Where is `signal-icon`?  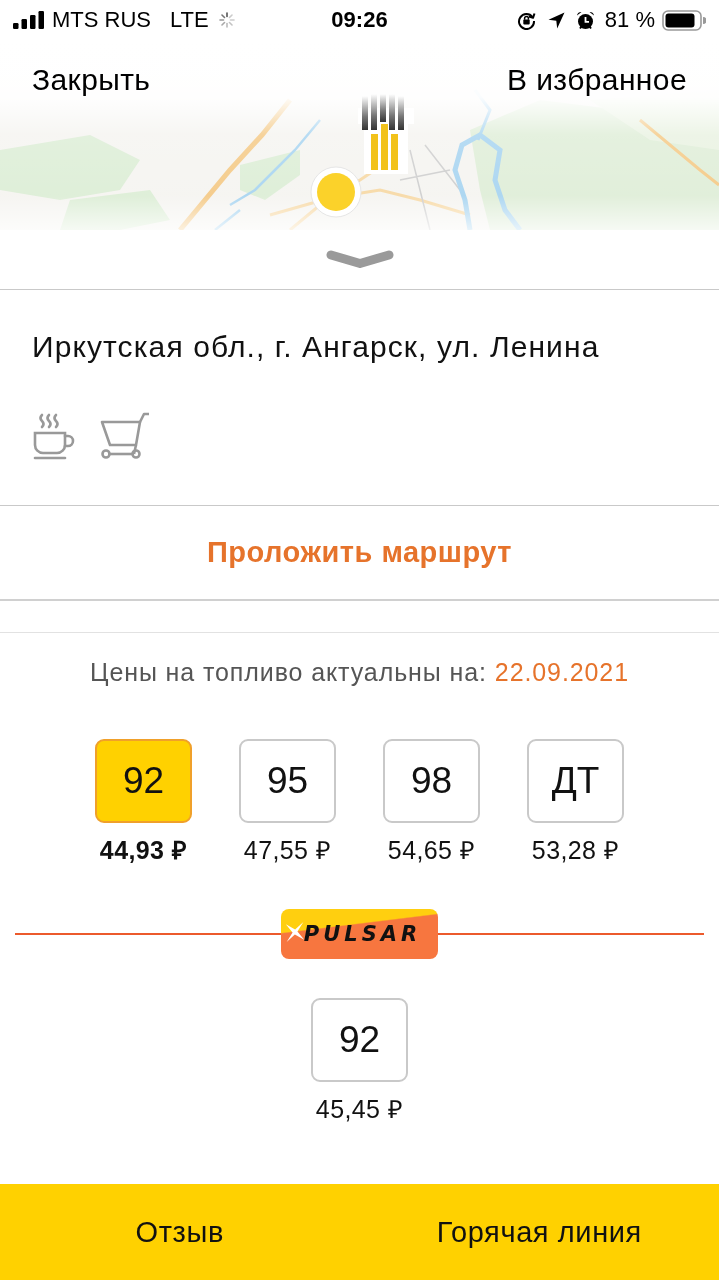
signal-icon is located at coordinates (28, 20).